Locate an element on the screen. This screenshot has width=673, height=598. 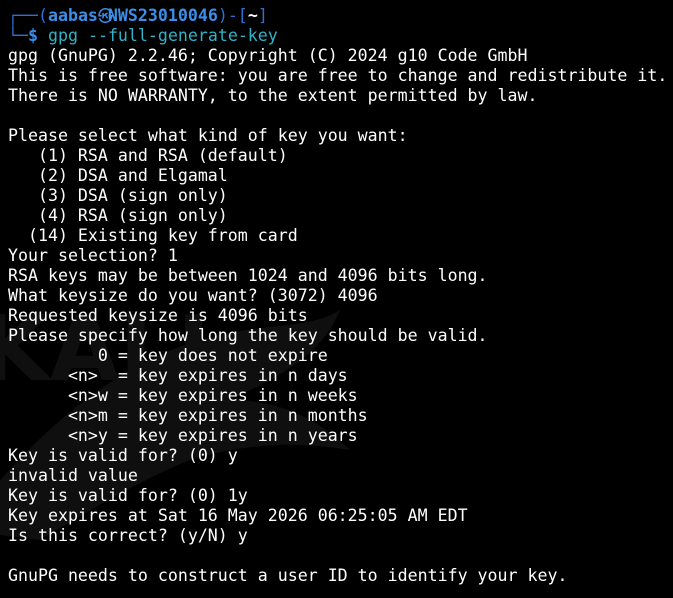
prompt-username: aabas is located at coordinates (72, 15).